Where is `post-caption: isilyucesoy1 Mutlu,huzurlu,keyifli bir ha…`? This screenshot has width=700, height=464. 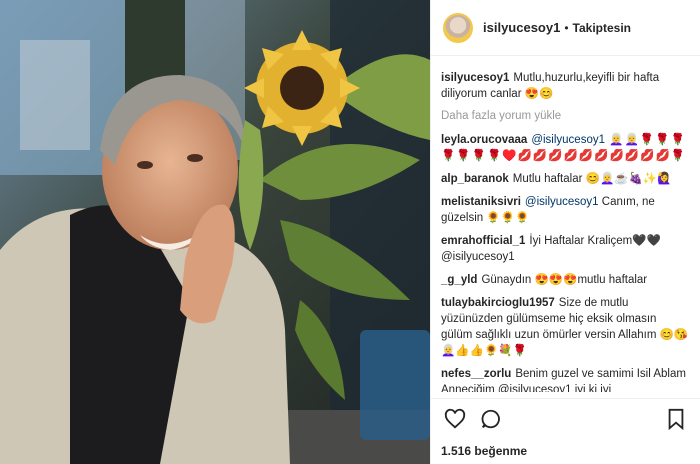
post-caption: isilyucesoy1 Mutlu,huzurlu,keyifli bir ha… is located at coordinates (565, 86).